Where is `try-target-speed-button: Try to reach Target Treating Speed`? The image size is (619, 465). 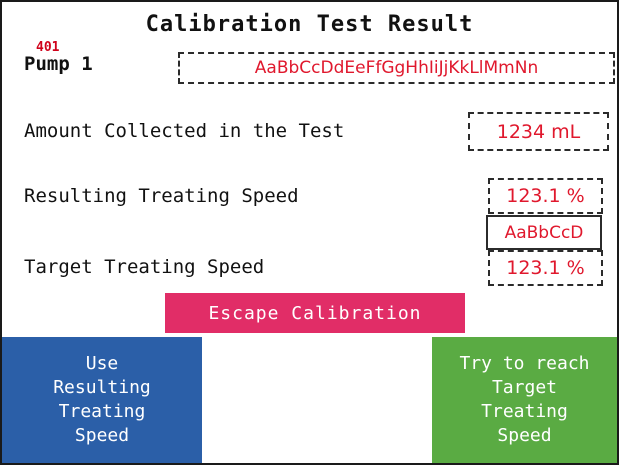 try-target-speed-button: Try to reach Target Treating Speed is located at coordinates (524, 400).